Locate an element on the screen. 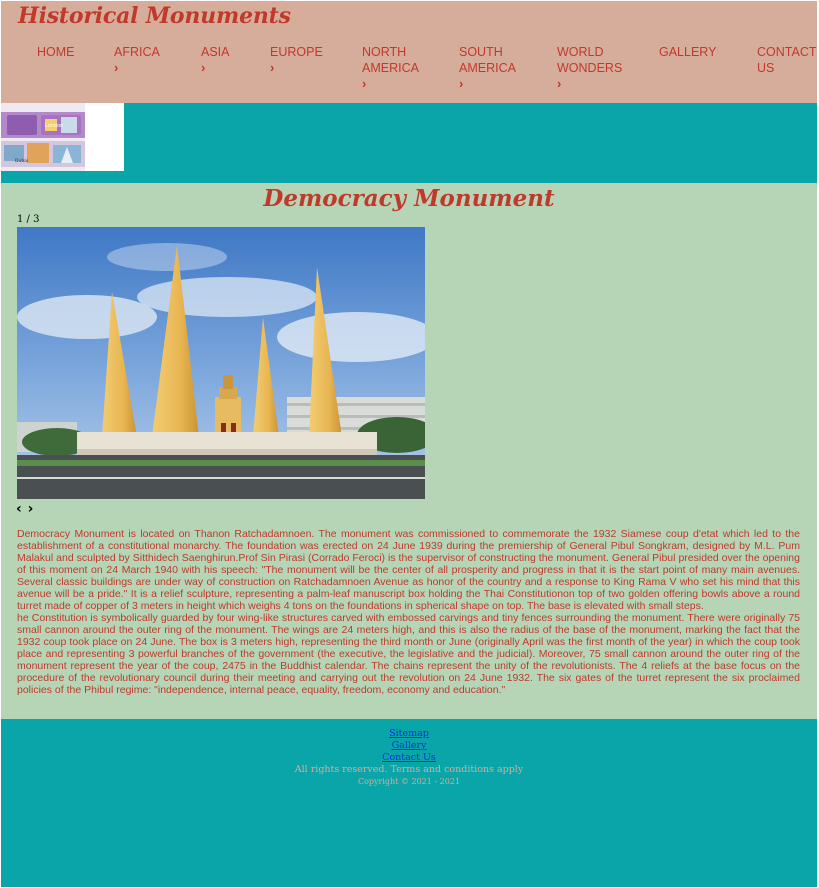  banner-image: London Dubai is located at coordinates (62, 137).